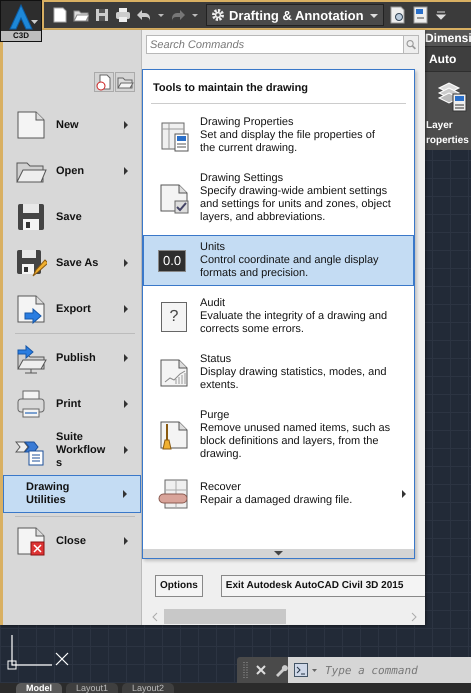 The image size is (471, 693). Describe the element at coordinates (288, 142) in the screenshot. I see `item-description: Set and display the file properties of the current drawing.` at that location.